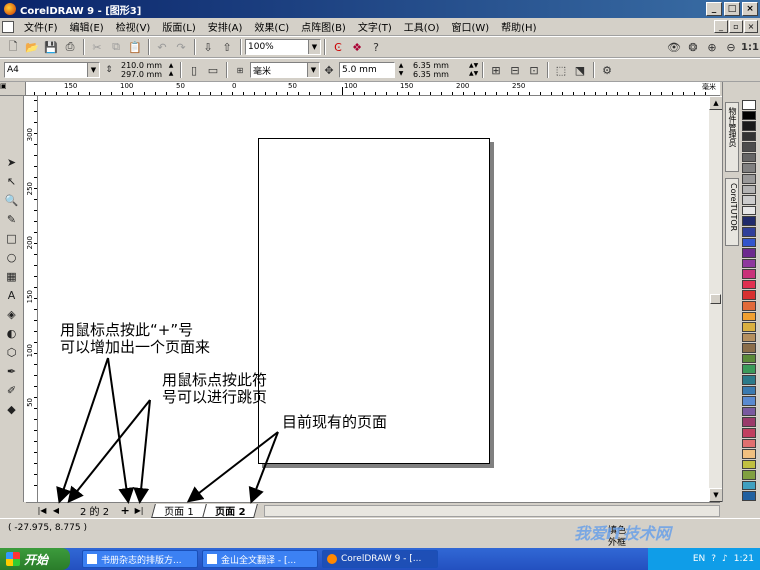 This screenshot has height=570, width=760. Describe the element at coordinates (178, 26) in the screenshot. I see `menu-layout: 版面(L)` at that location.